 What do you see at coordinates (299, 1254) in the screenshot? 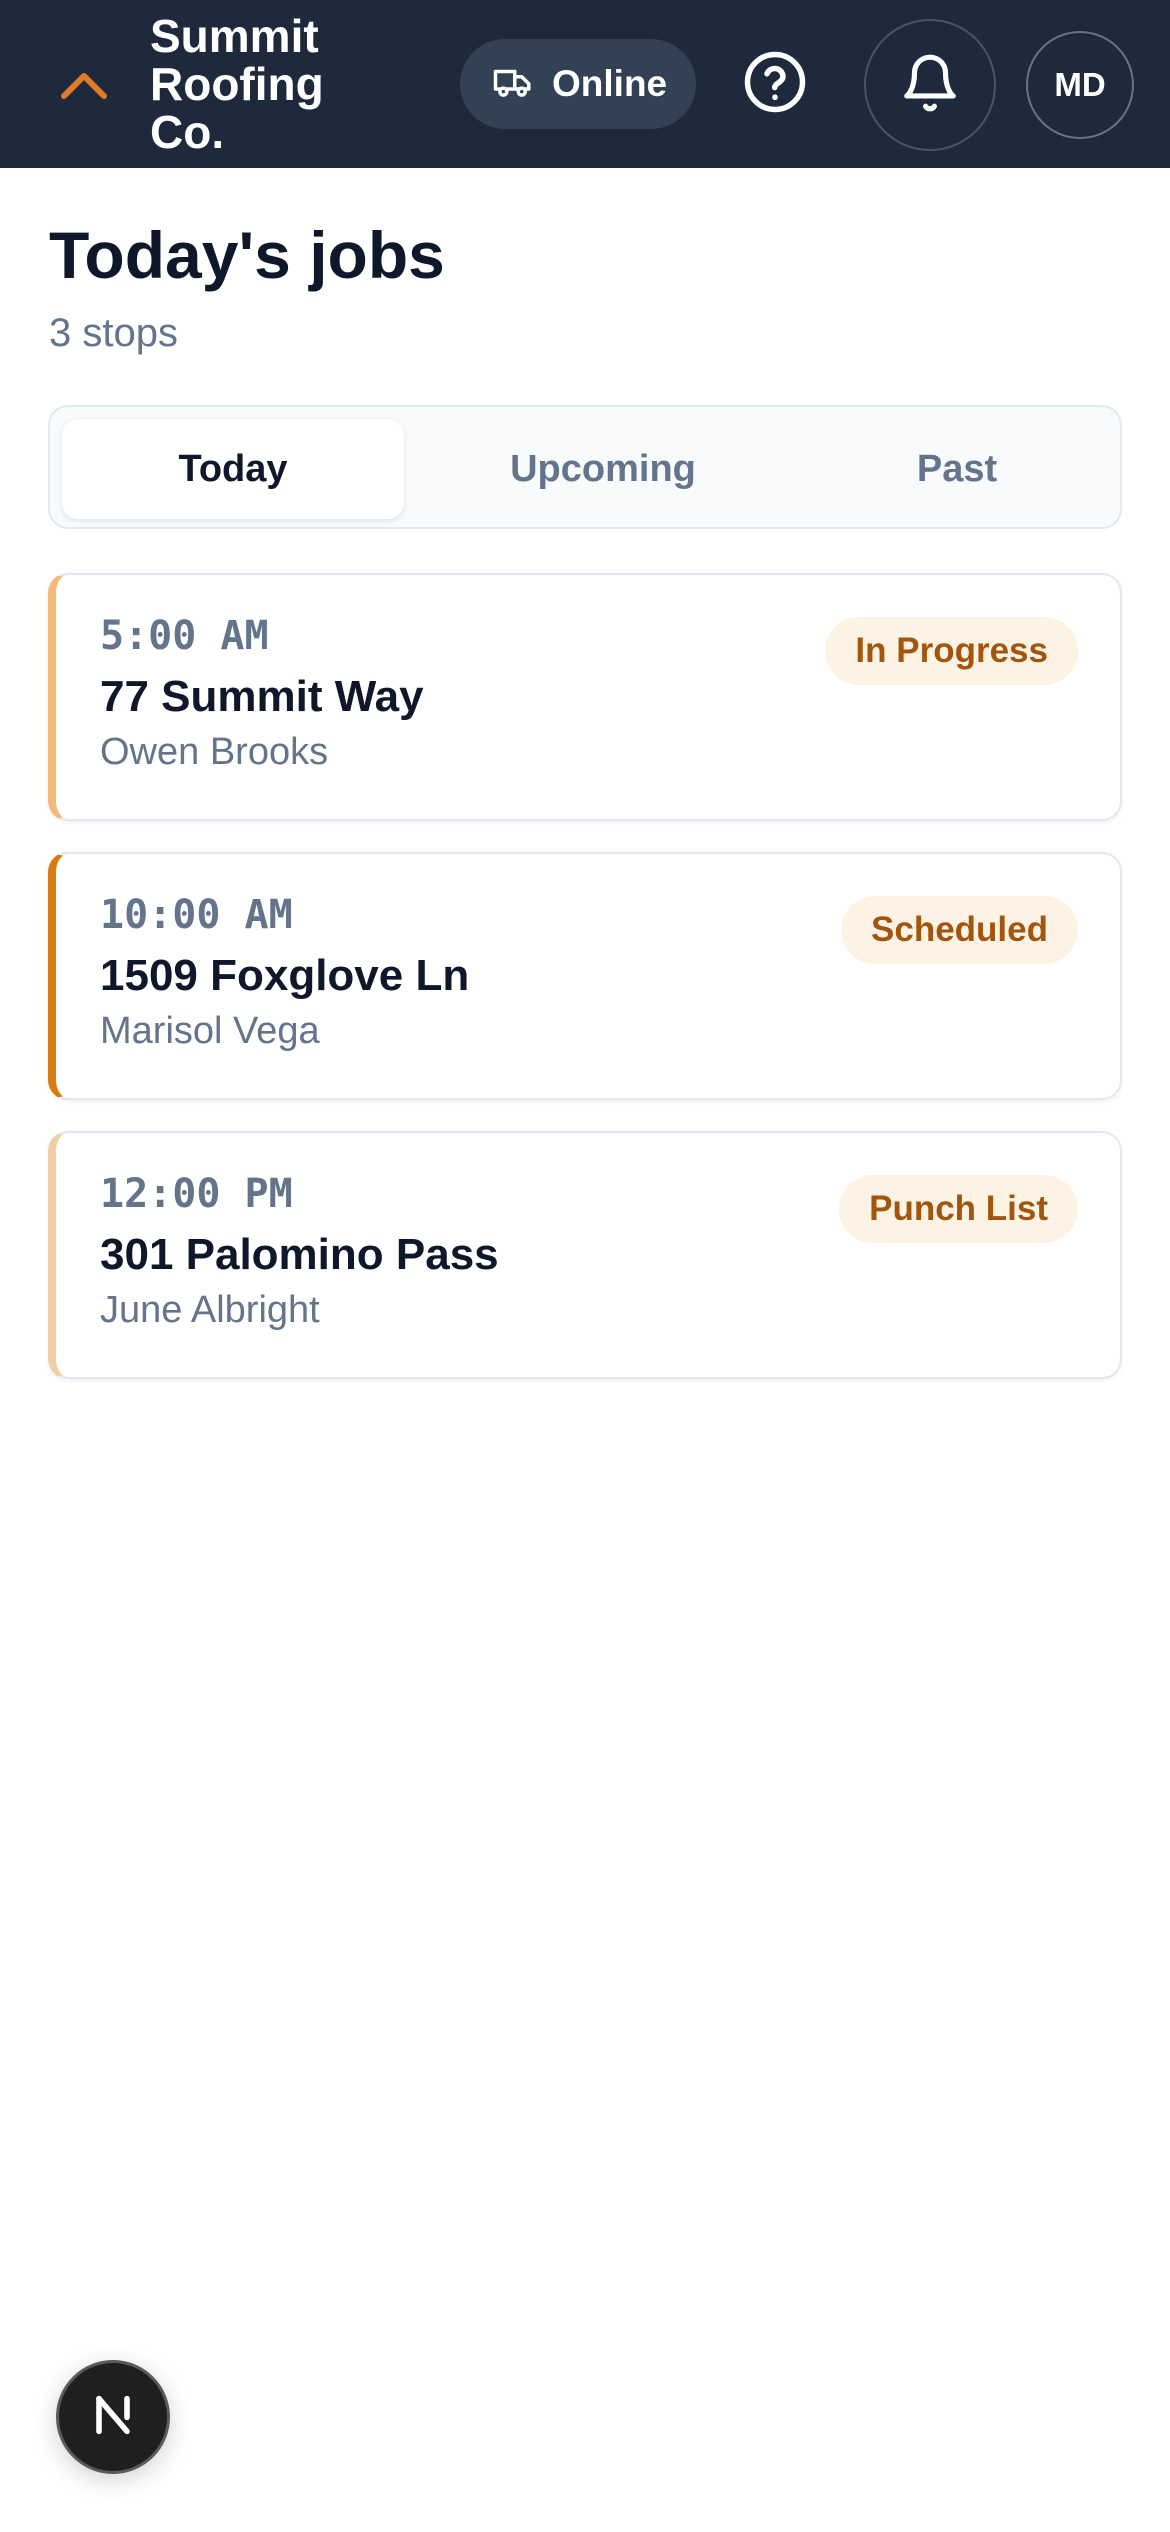
I see `job-address: 301 Palomino Pass` at bounding box center [299, 1254].